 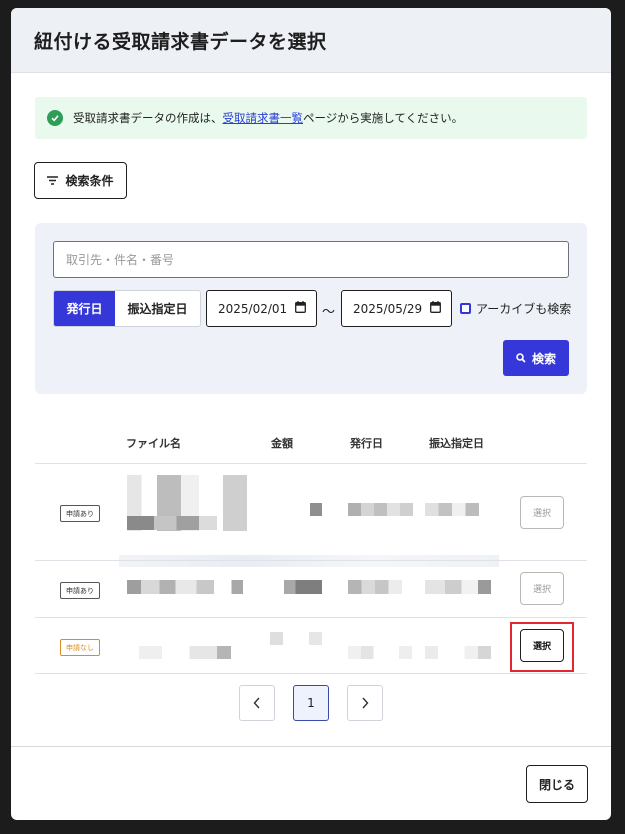 I want to click on date-type-issue: 発行日, so click(x=84, y=308).